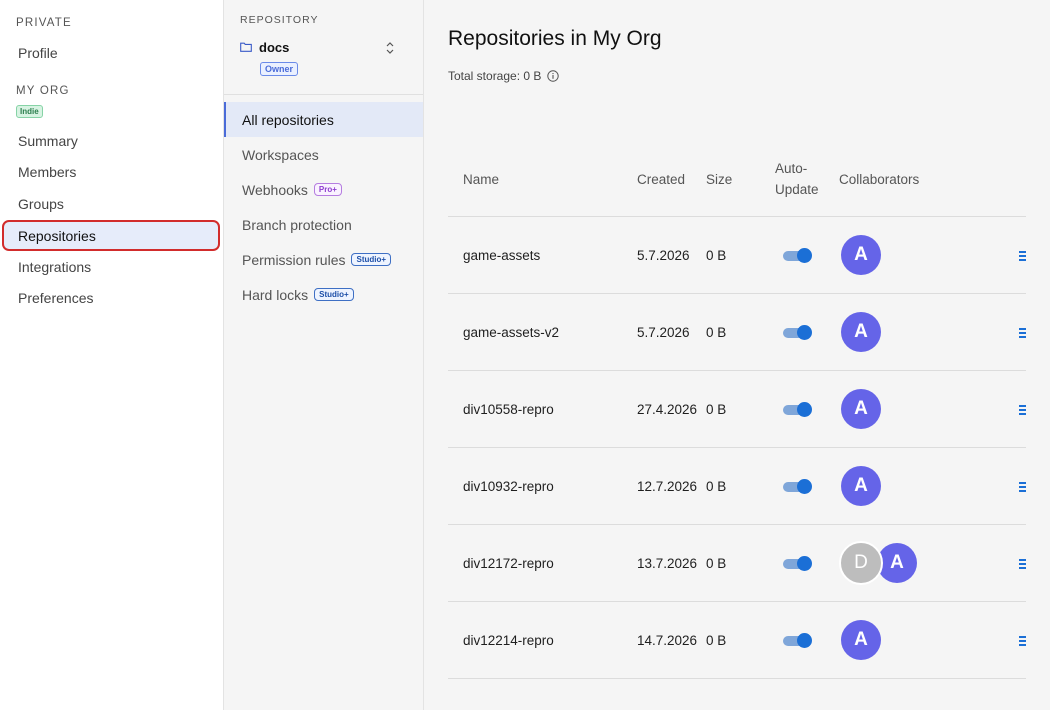  Describe the element at coordinates (737, 216) in the screenshot. I see `header-divider` at that location.